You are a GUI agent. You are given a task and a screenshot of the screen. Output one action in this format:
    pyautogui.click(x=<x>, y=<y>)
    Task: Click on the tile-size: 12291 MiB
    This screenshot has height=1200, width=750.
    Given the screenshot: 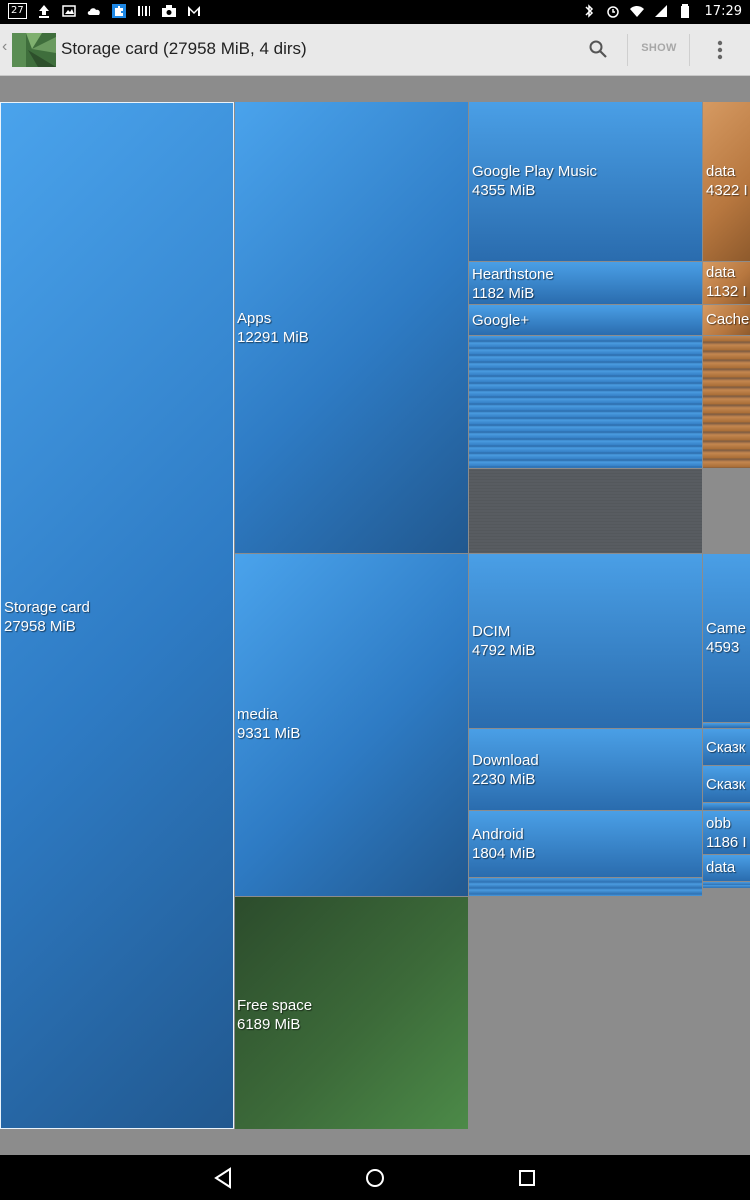 What is the action you would take?
    pyautogui.click(x=273, y=337)
    